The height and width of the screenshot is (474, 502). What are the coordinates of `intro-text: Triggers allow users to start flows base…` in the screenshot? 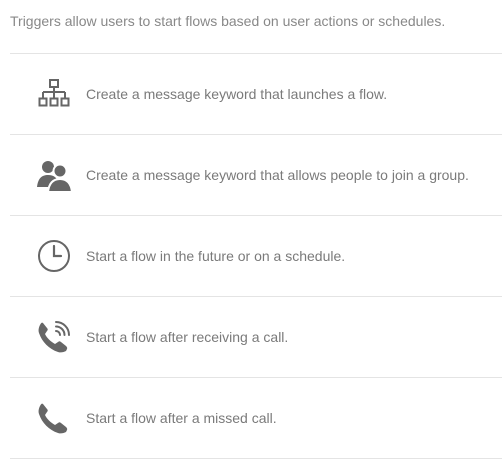 It's located at (228, 21).